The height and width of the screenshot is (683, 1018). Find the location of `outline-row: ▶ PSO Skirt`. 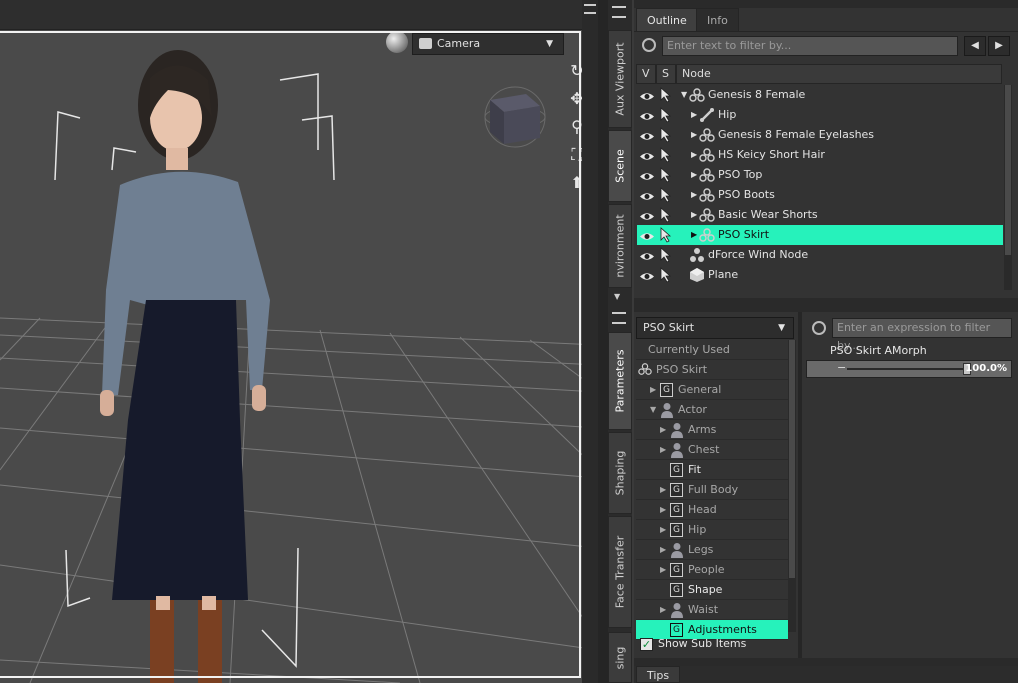

outline-row: ▶ PSO Skirt is located at coordinates (820, 235).